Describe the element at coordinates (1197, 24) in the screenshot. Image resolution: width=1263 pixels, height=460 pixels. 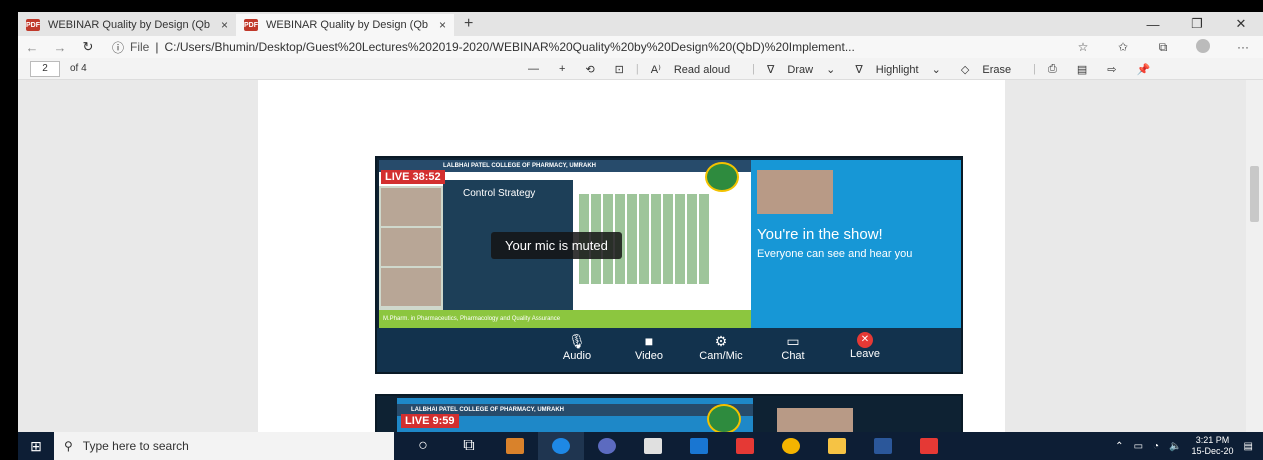
I see `restore-button: ❐` at that location.